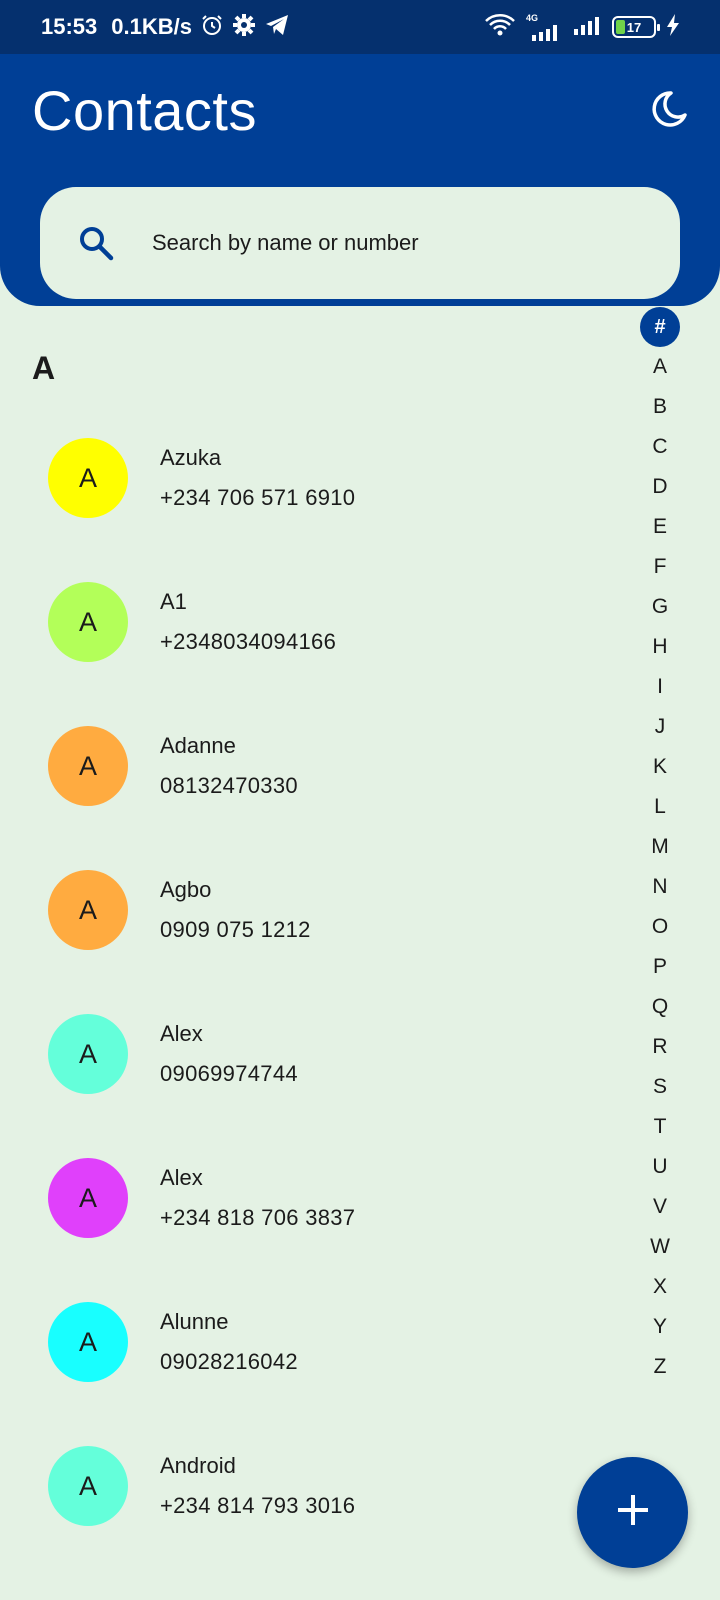 The height and width of the screenshot is (1600, 720). What do you see at coordinates (248, 641) in the screenshot?
I see `contact-phone: +2348034094166` at bounding box center [248, 641].